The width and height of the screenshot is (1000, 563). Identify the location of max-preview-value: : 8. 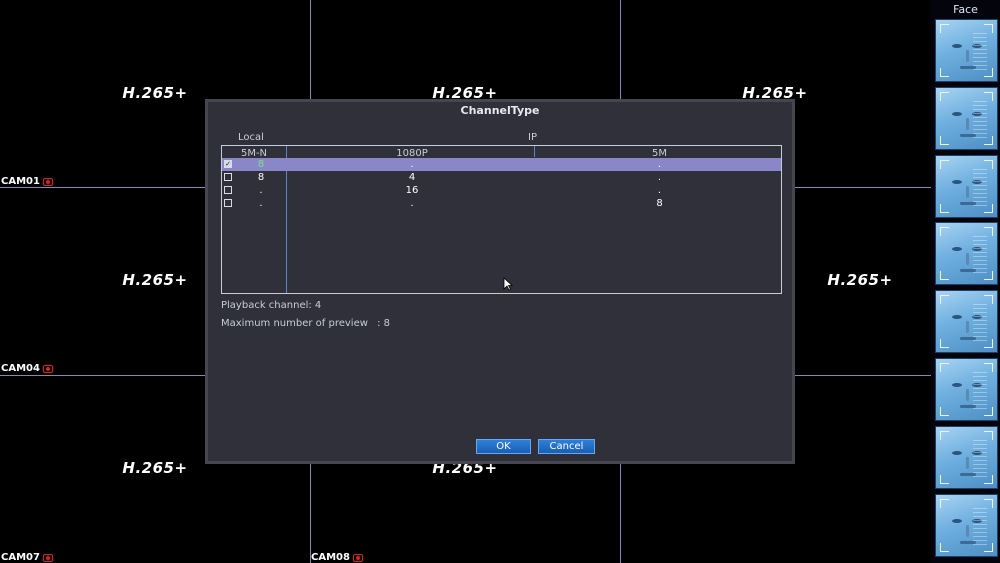
(384, 323).